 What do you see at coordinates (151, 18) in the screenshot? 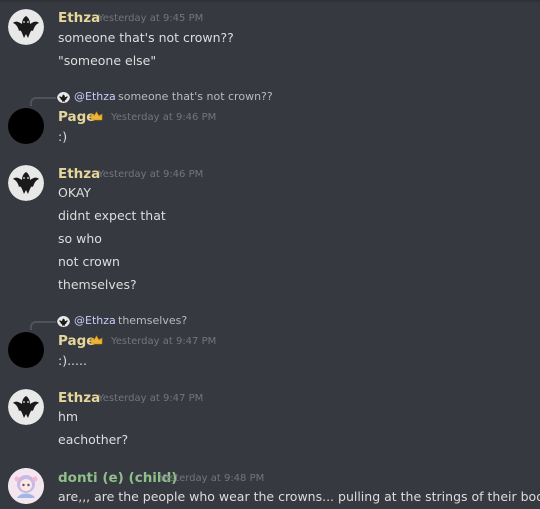
I see `message-timestamp: Yesterday at 9:45 PM` at bounding box center [151, 18].